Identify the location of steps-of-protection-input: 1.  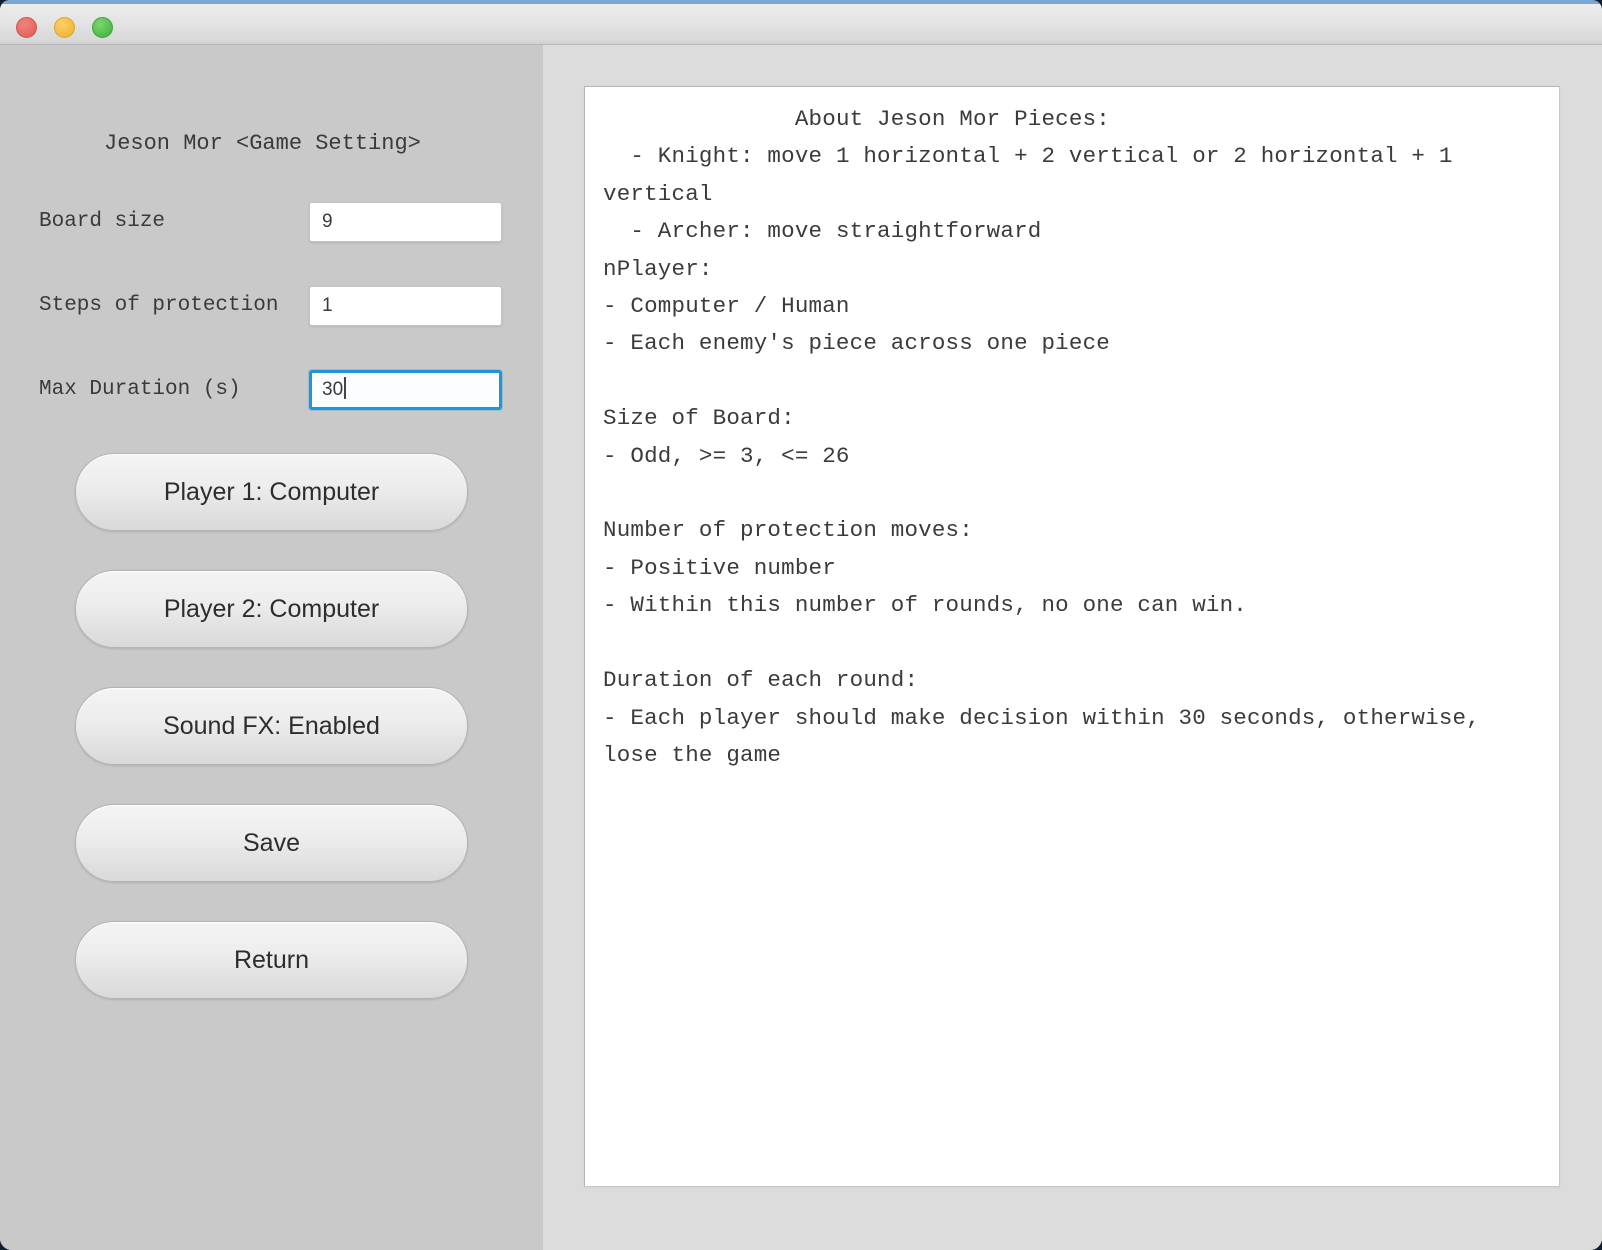
(405, 306).